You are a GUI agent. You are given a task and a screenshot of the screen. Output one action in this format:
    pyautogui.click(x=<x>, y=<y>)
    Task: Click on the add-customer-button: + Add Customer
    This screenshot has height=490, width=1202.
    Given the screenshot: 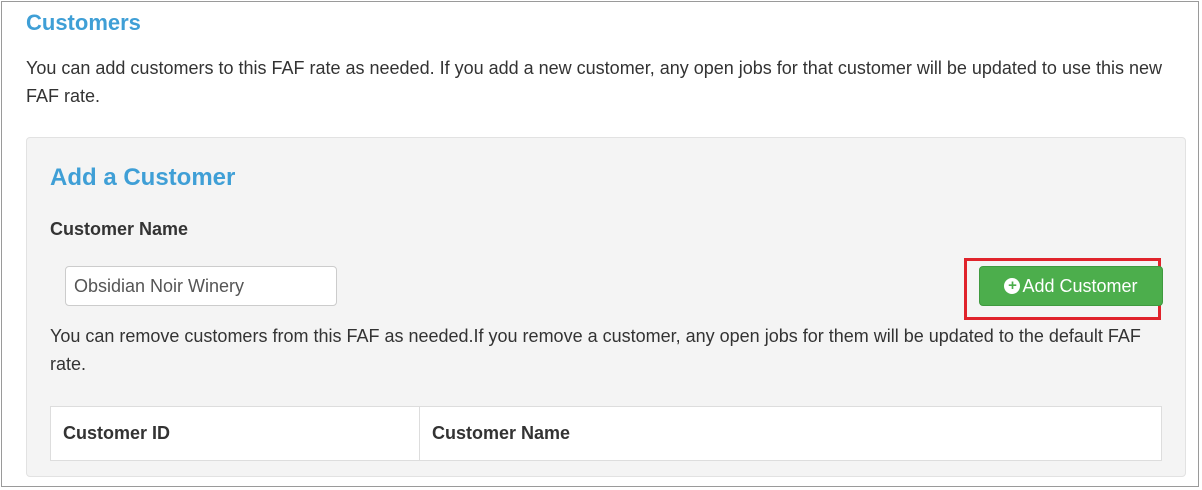 What is the action you would take?
    pyautogui.click(x=1071, y=286)
    